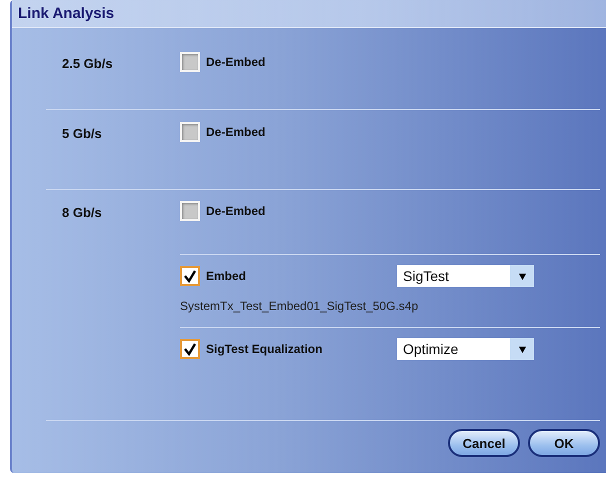  What do you see at coordinates (82, 212) in the screenshot?
I see `data-rate-label: 8 Gb/s` at bounding box center [82, 212].